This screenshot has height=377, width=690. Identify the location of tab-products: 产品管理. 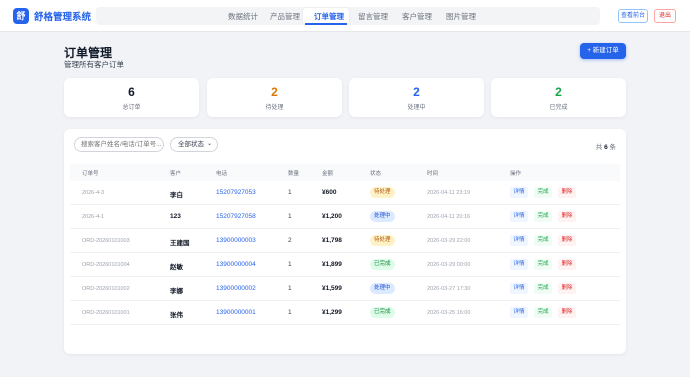
(285, 16).